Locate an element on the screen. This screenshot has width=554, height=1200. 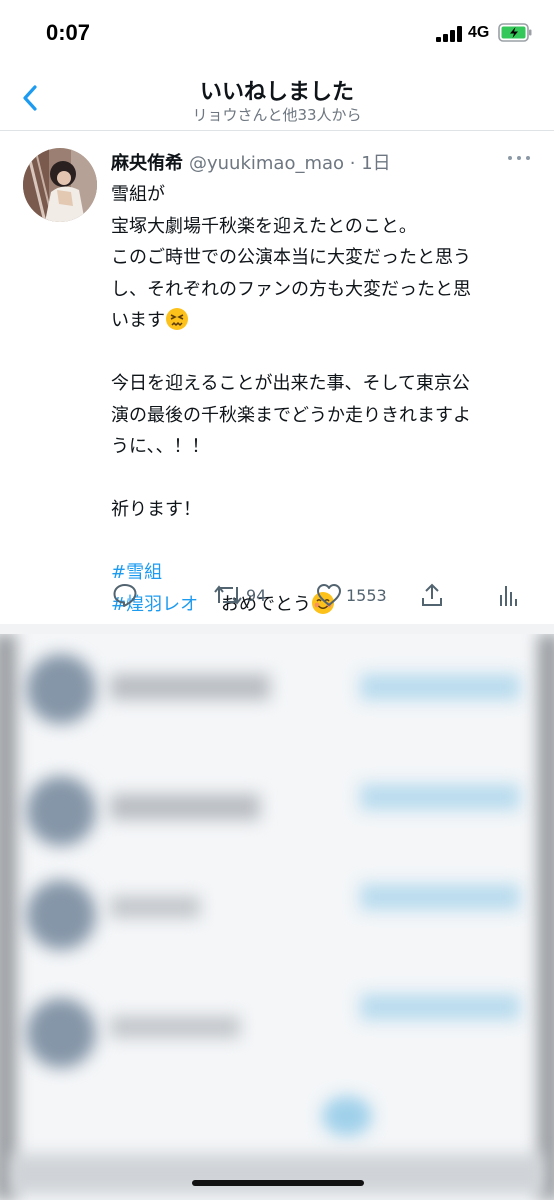
page-subtitle: リョウさんと他33人から is located at coordinates (277, 115).